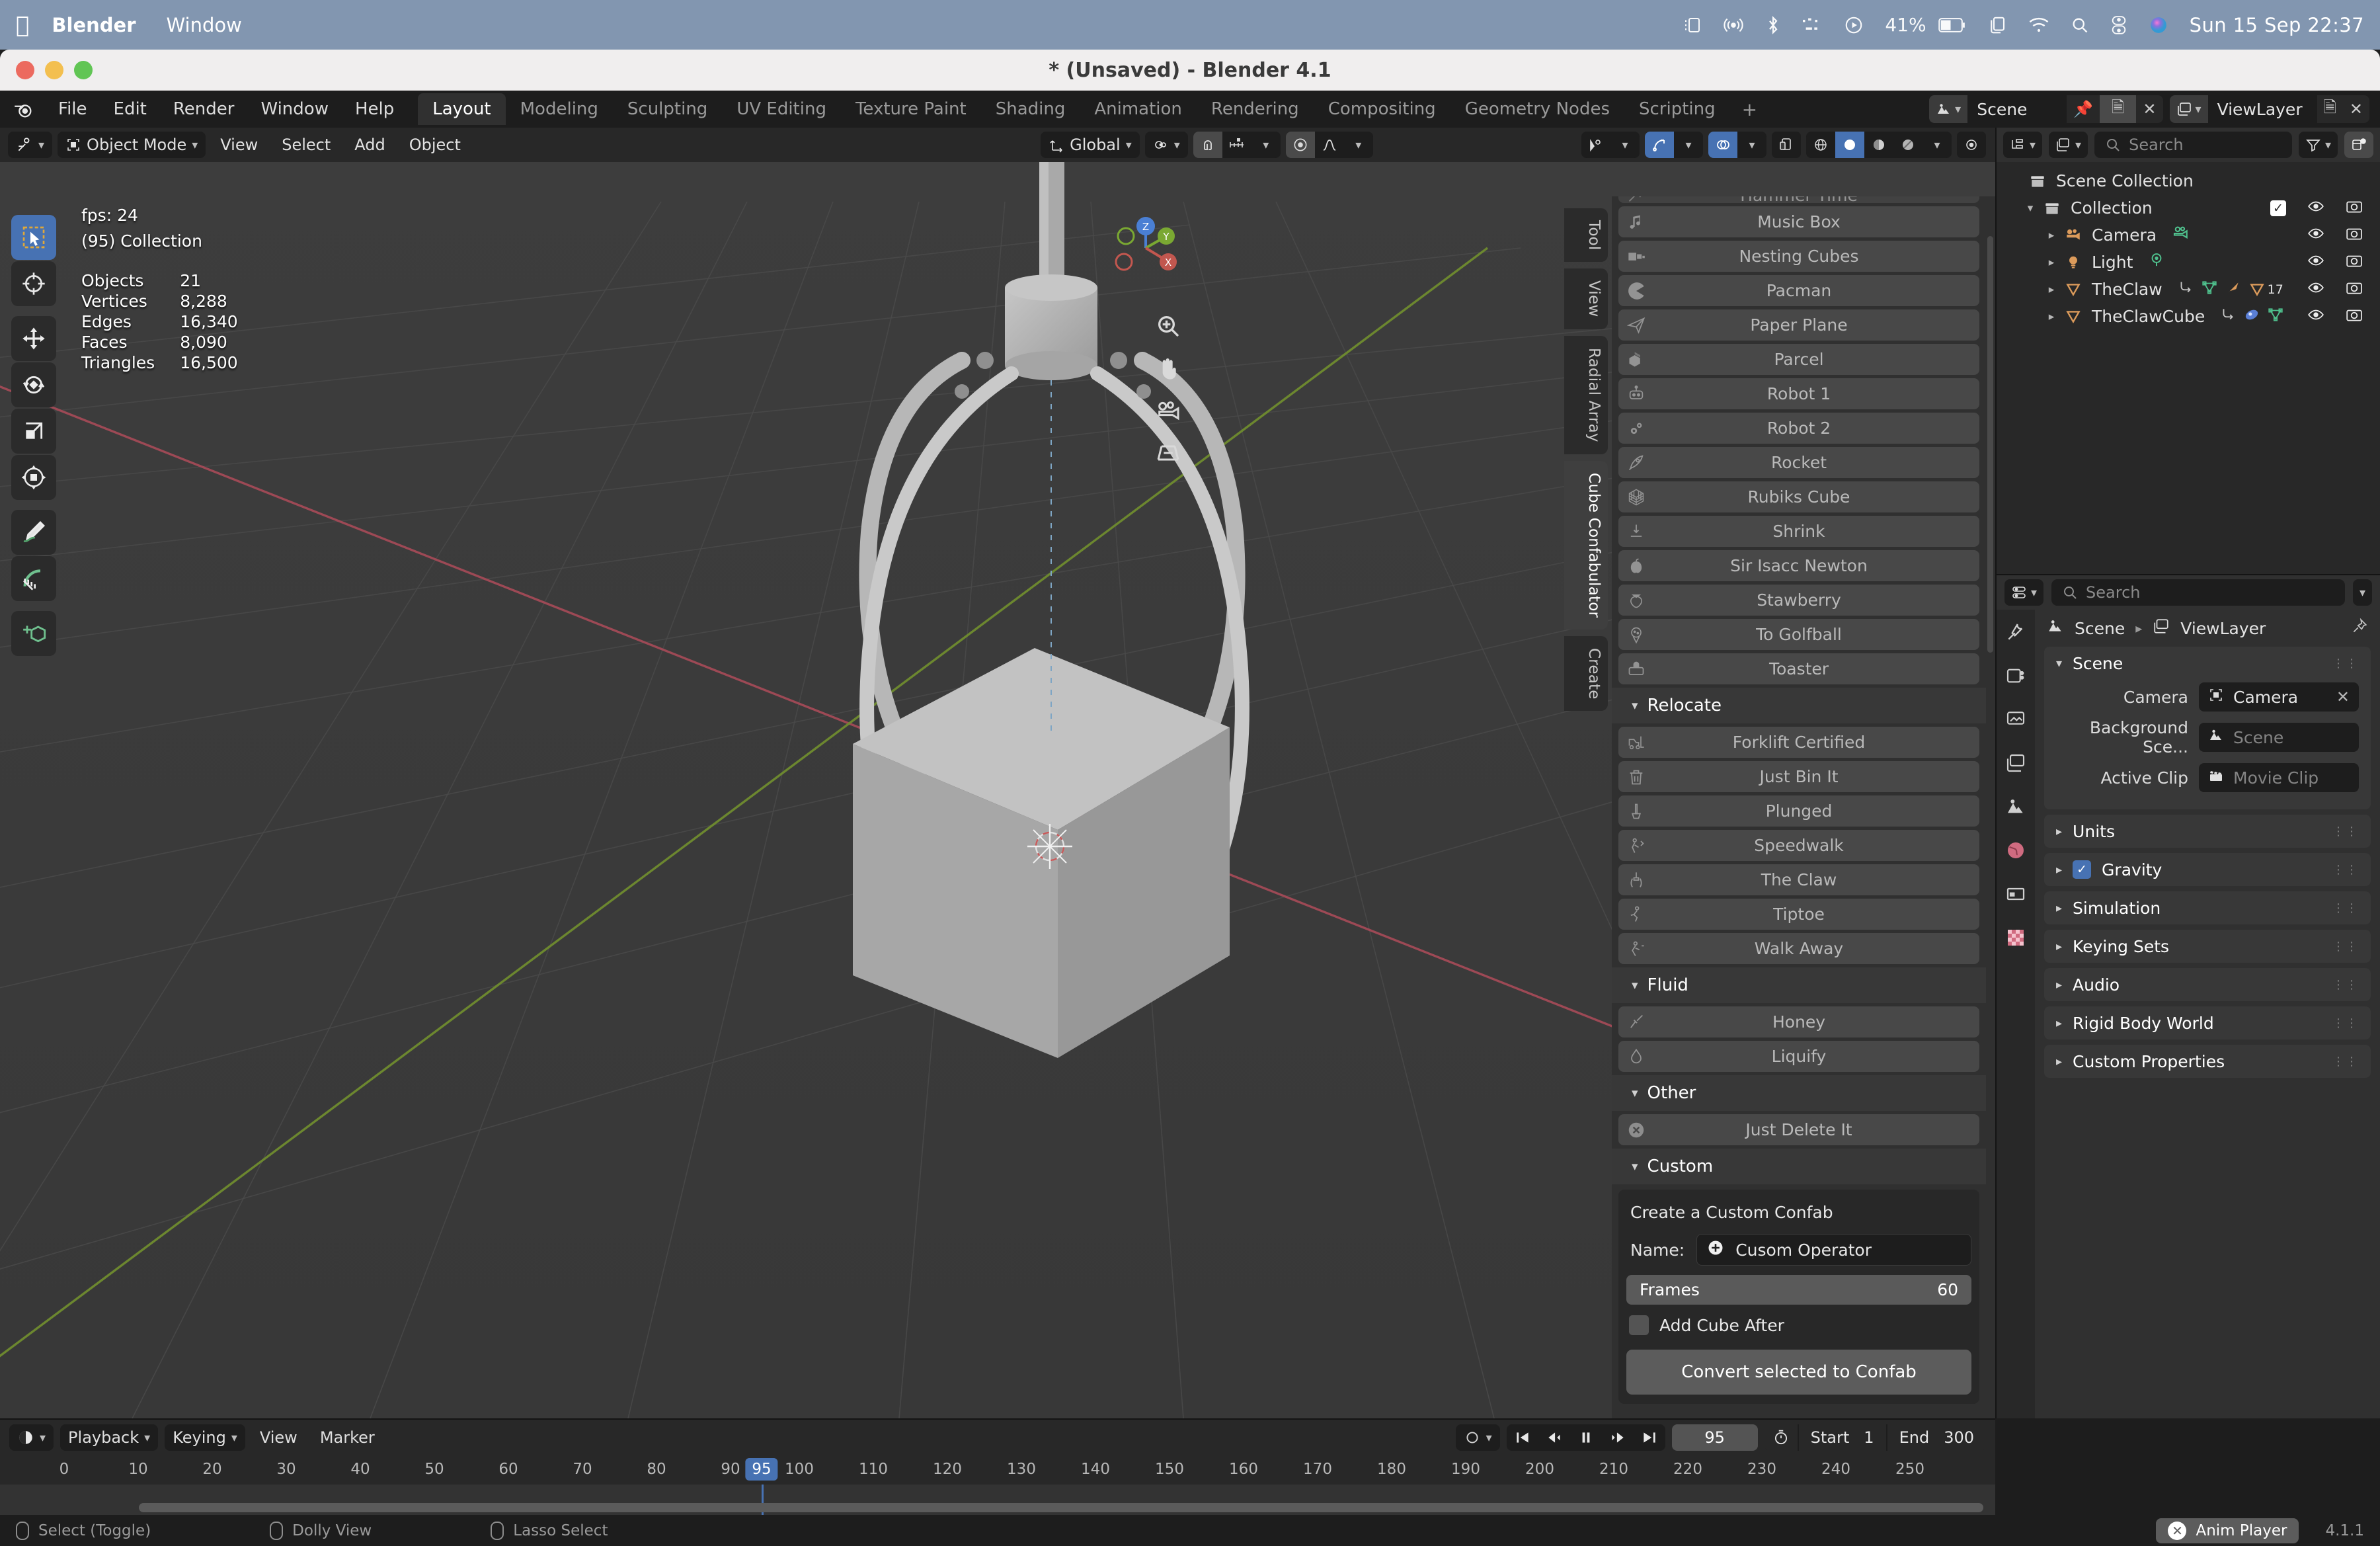  I want to click on outliner-row-camera: ▸ Camera, so click(2188, 235).